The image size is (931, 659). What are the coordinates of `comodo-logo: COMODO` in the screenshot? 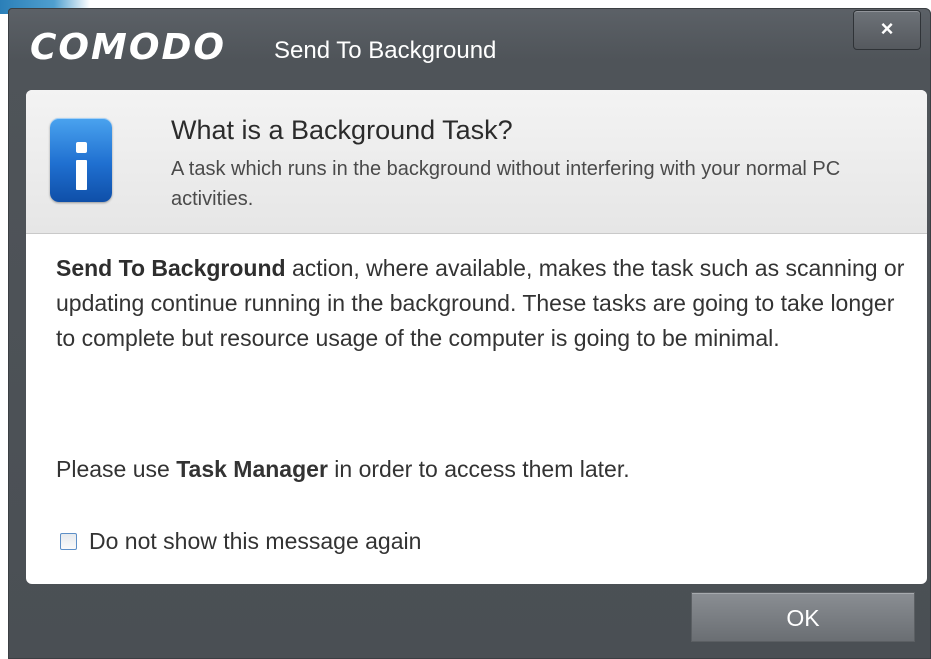 It's located at (128, 47).